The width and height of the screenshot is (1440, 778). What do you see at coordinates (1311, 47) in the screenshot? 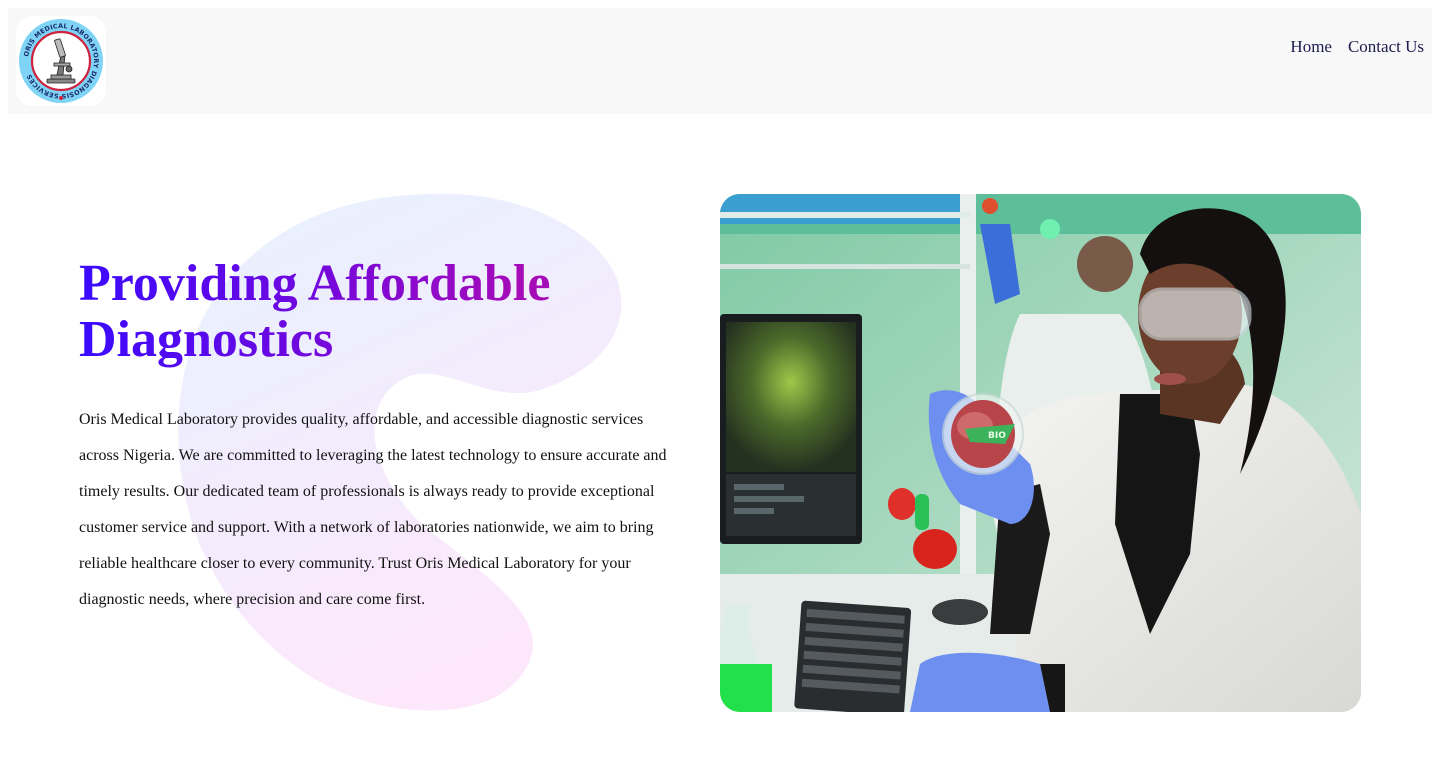
I see `nav-home-link: Home` at bounding box center [1311, 47].